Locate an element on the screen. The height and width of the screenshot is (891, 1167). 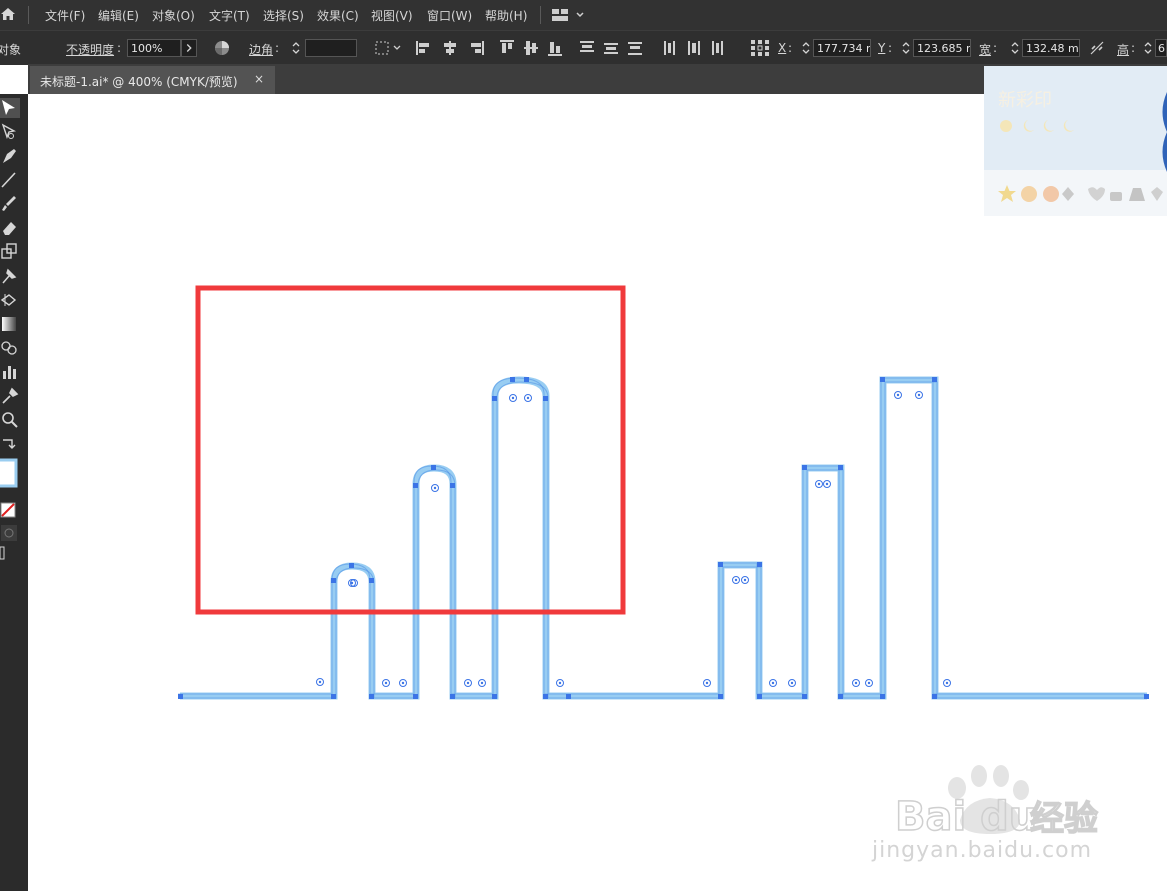
y-colon: : is located at coordinates (890, 48).